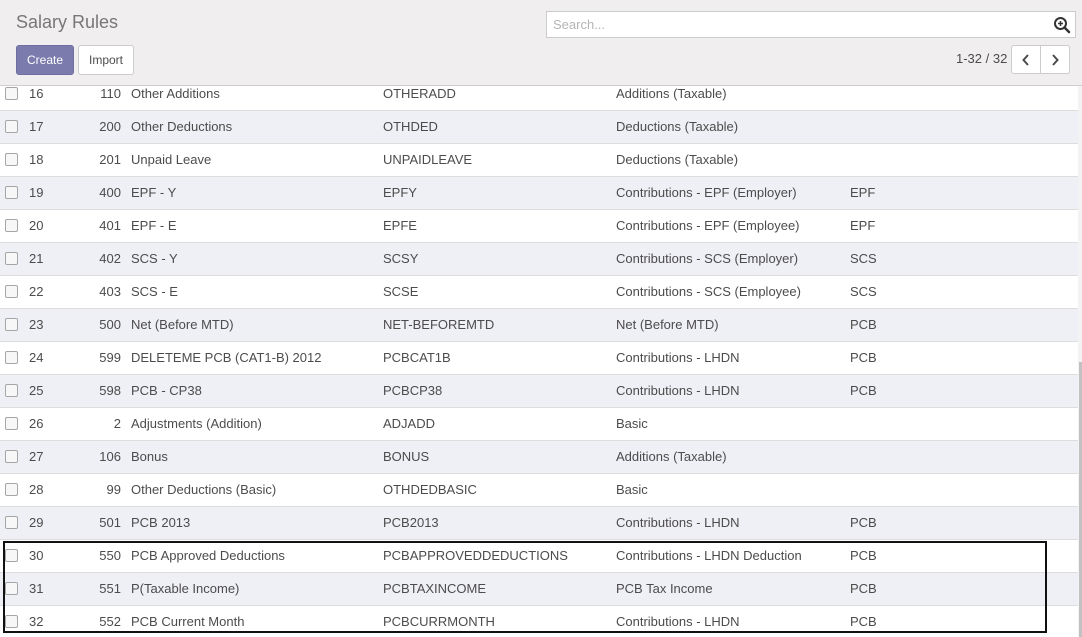 The image size is (1082, 637). What do you see at coordinates (667, 324) in the screenshot?
I see `row-category: Net (Before MTD)` at bounding box center [667, 324].